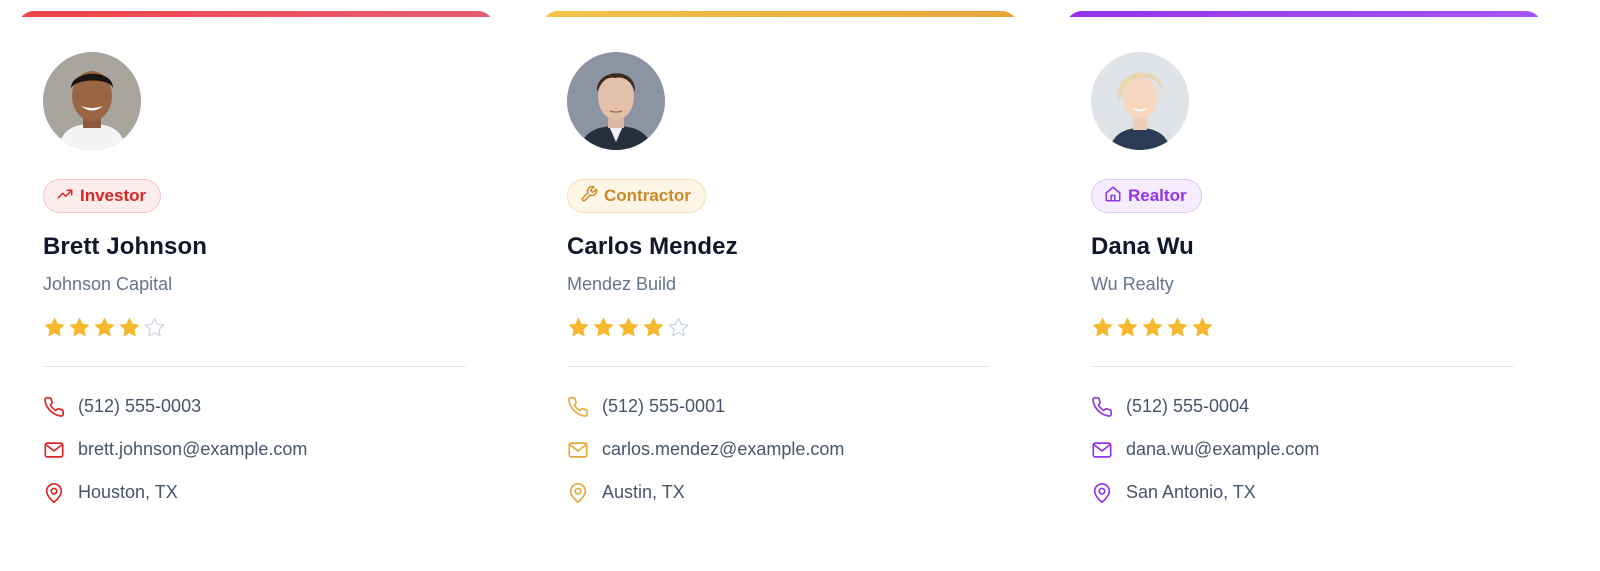 The height and width of the screenshot is (571, 1600). I want to click on email-address: brett.johnson@example.com, so click(192, 449).